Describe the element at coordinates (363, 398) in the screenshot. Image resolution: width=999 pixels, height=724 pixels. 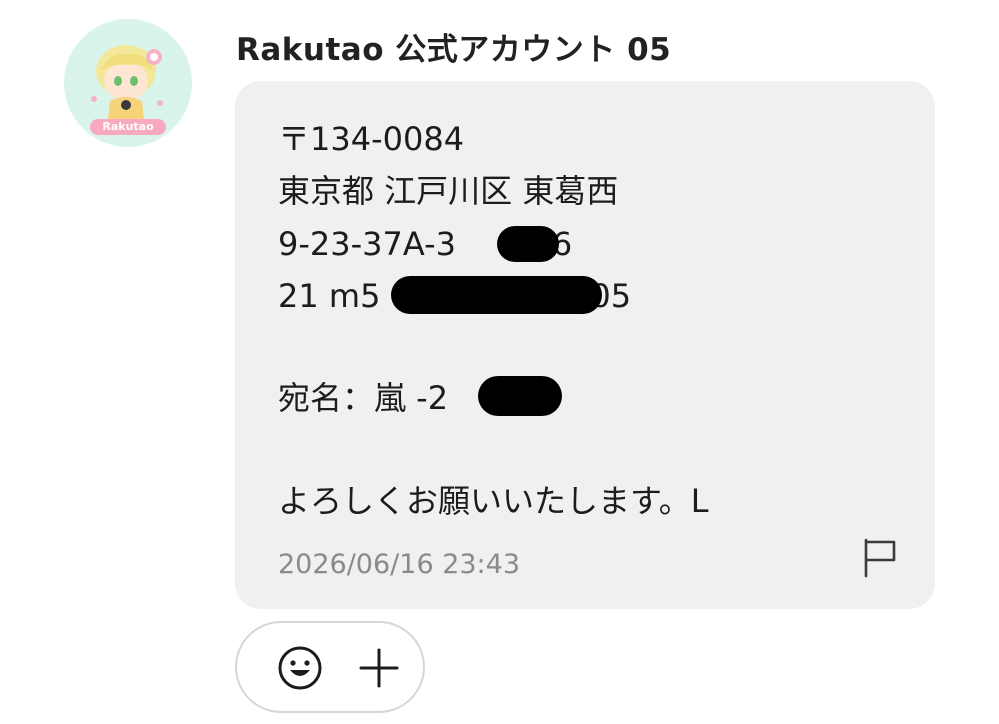
I see `recipient-prefix: 宛名：嵐 -2` at that location.